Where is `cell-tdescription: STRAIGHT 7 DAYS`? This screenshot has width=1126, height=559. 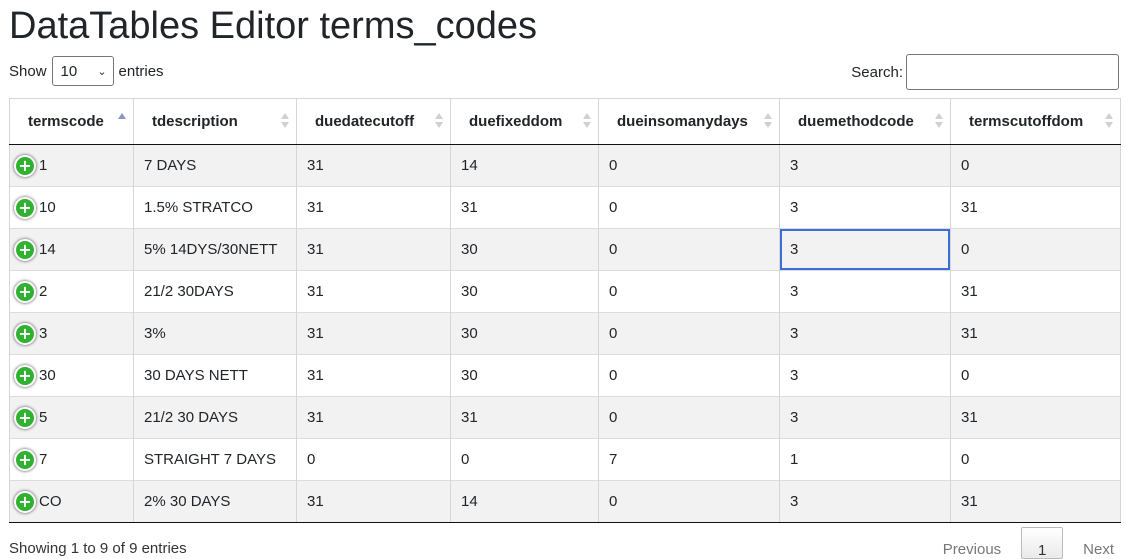 cell-tdescription: STRAIGHT 7 DAYS is located at coordinates (215, 459).